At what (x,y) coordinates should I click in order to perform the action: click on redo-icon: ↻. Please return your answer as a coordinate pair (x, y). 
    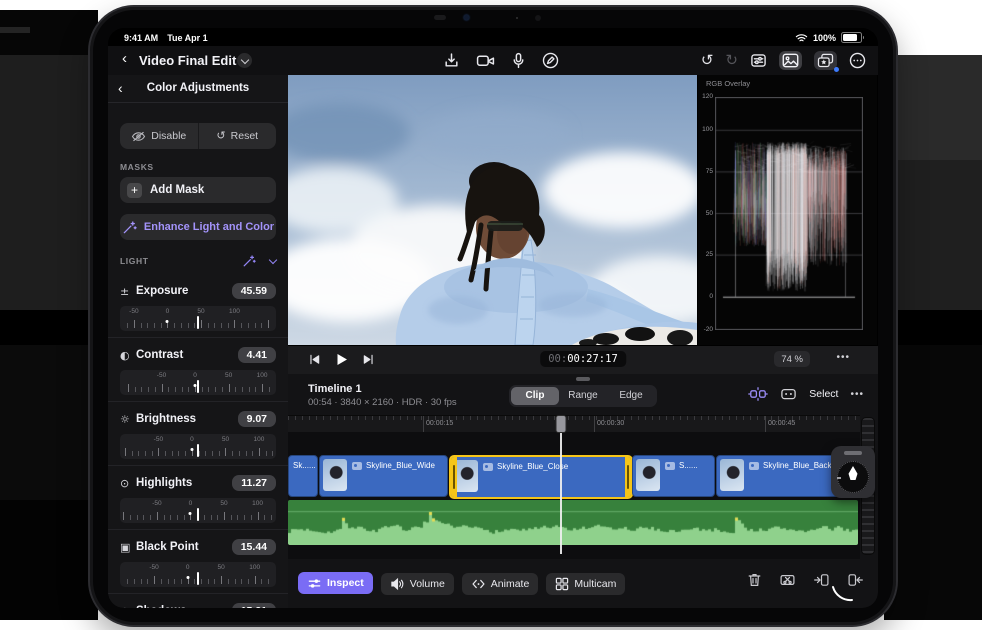
    Looking at the image, I should click on (731, 60).